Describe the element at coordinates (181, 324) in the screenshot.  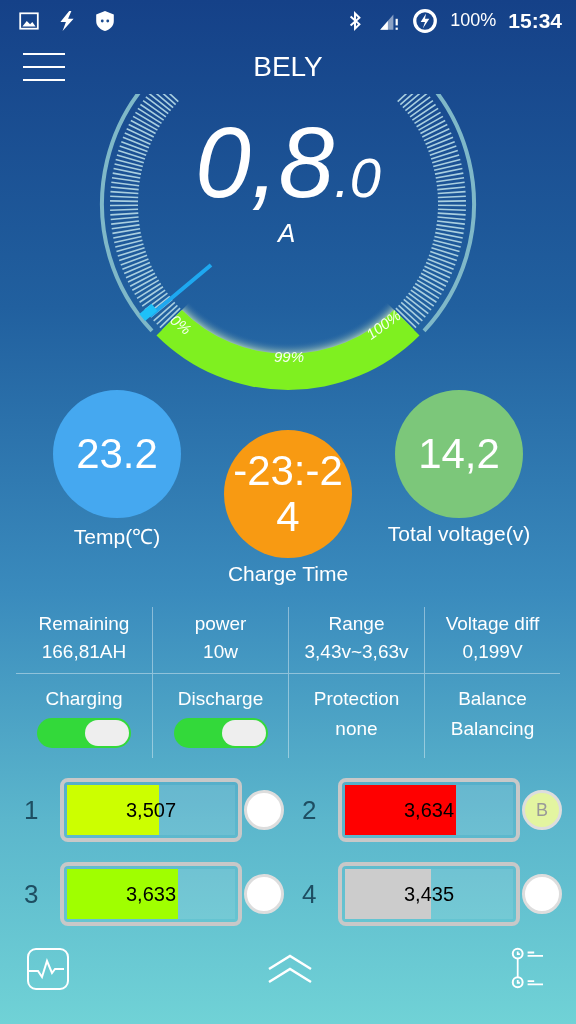
I see `scale-label: 0%` at that location.